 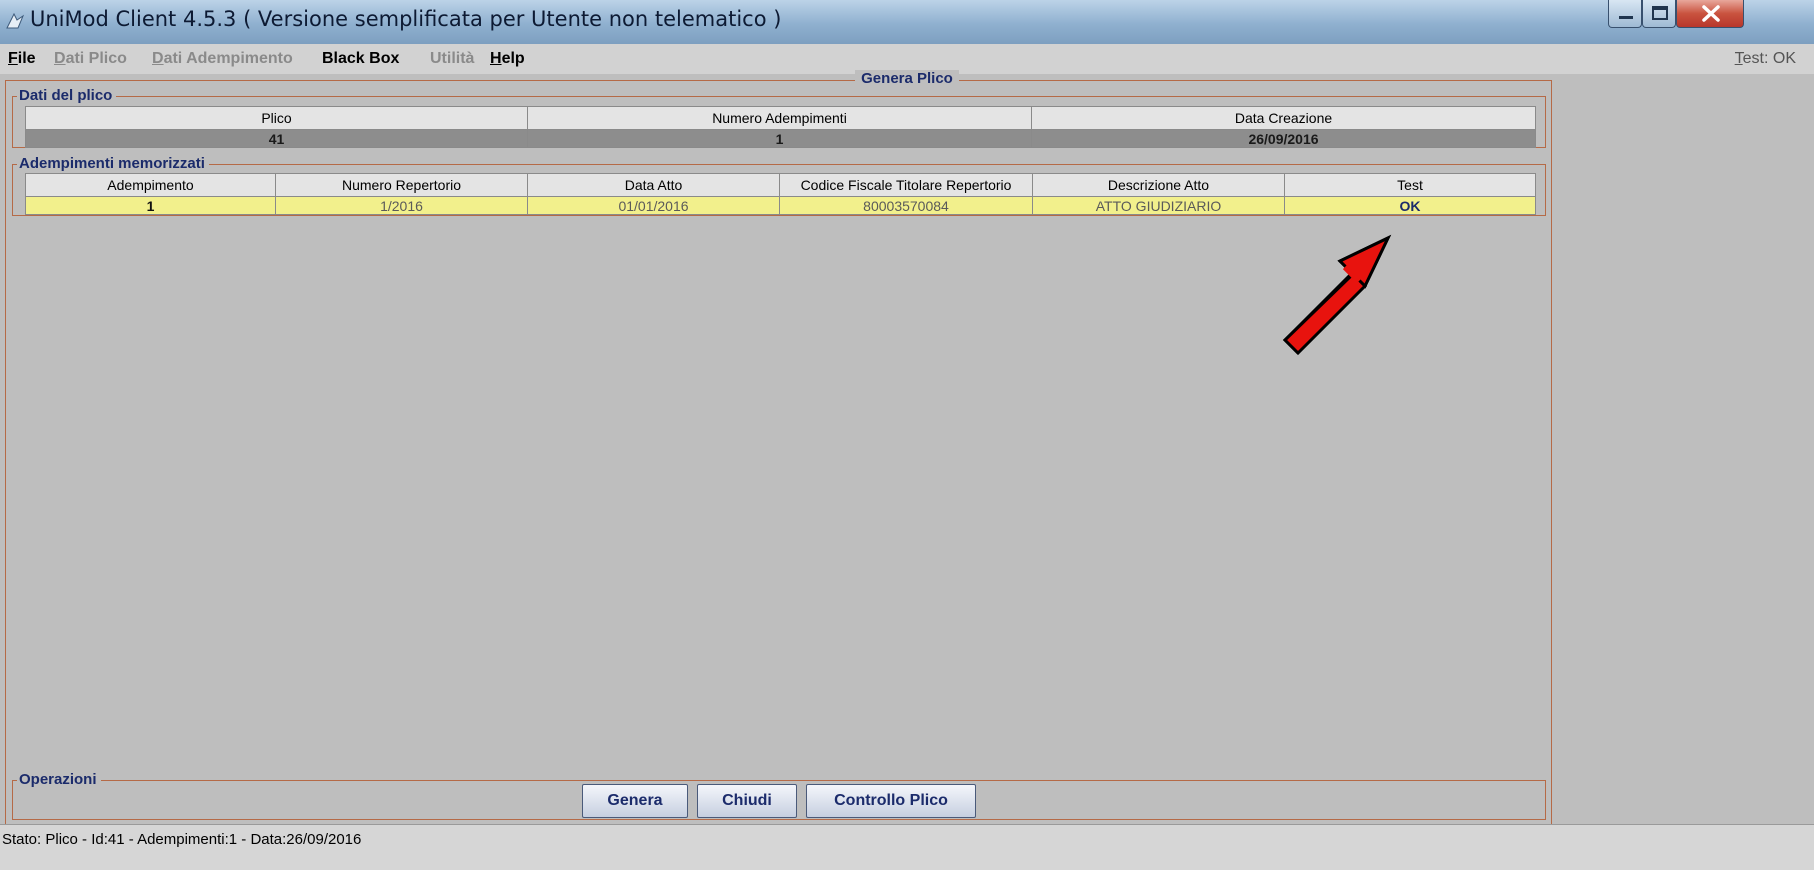 What do you see at coordinates (906, 205) in the screenshot?
I see `codice-fiscale-cell: 80003570084` at bounding box center [906, 205].